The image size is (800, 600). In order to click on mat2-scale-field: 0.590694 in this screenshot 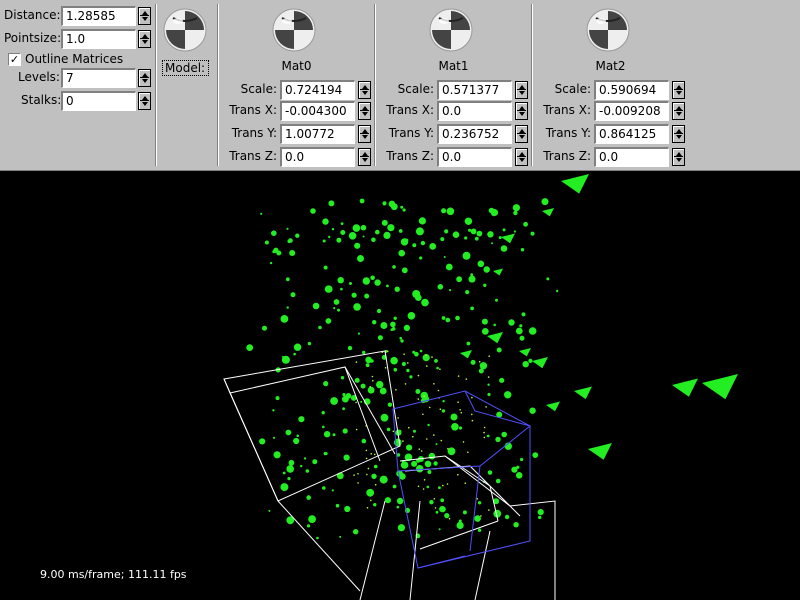, I will do `click(631, 90)`.